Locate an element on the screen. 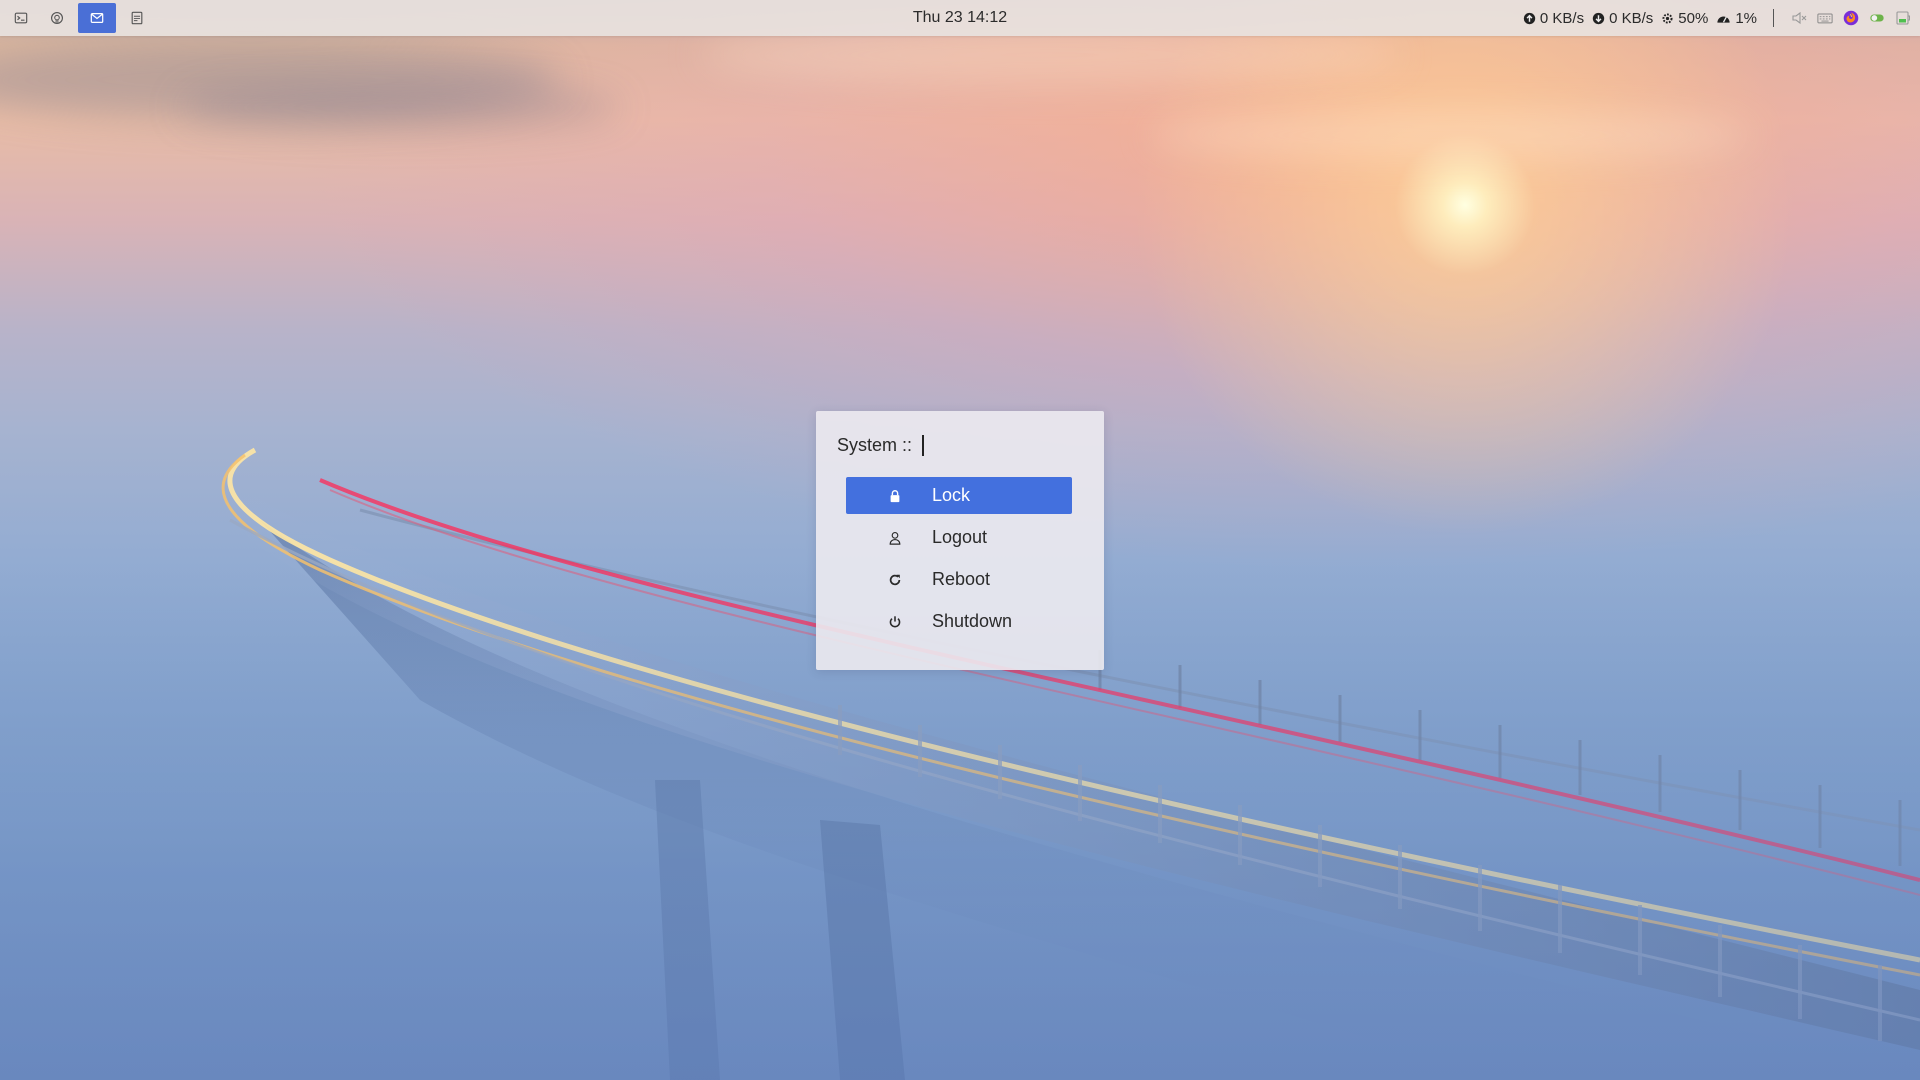  download-speed-value: 0 KB/s is located at coordinates (1631, 18).